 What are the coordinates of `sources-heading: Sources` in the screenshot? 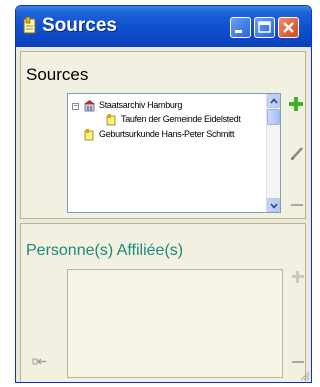 It's located at (57, 74).